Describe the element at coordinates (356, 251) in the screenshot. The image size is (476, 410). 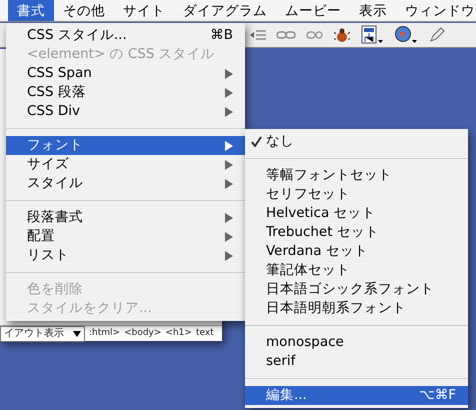
I see `menu-item: Verdana セット` at that location.